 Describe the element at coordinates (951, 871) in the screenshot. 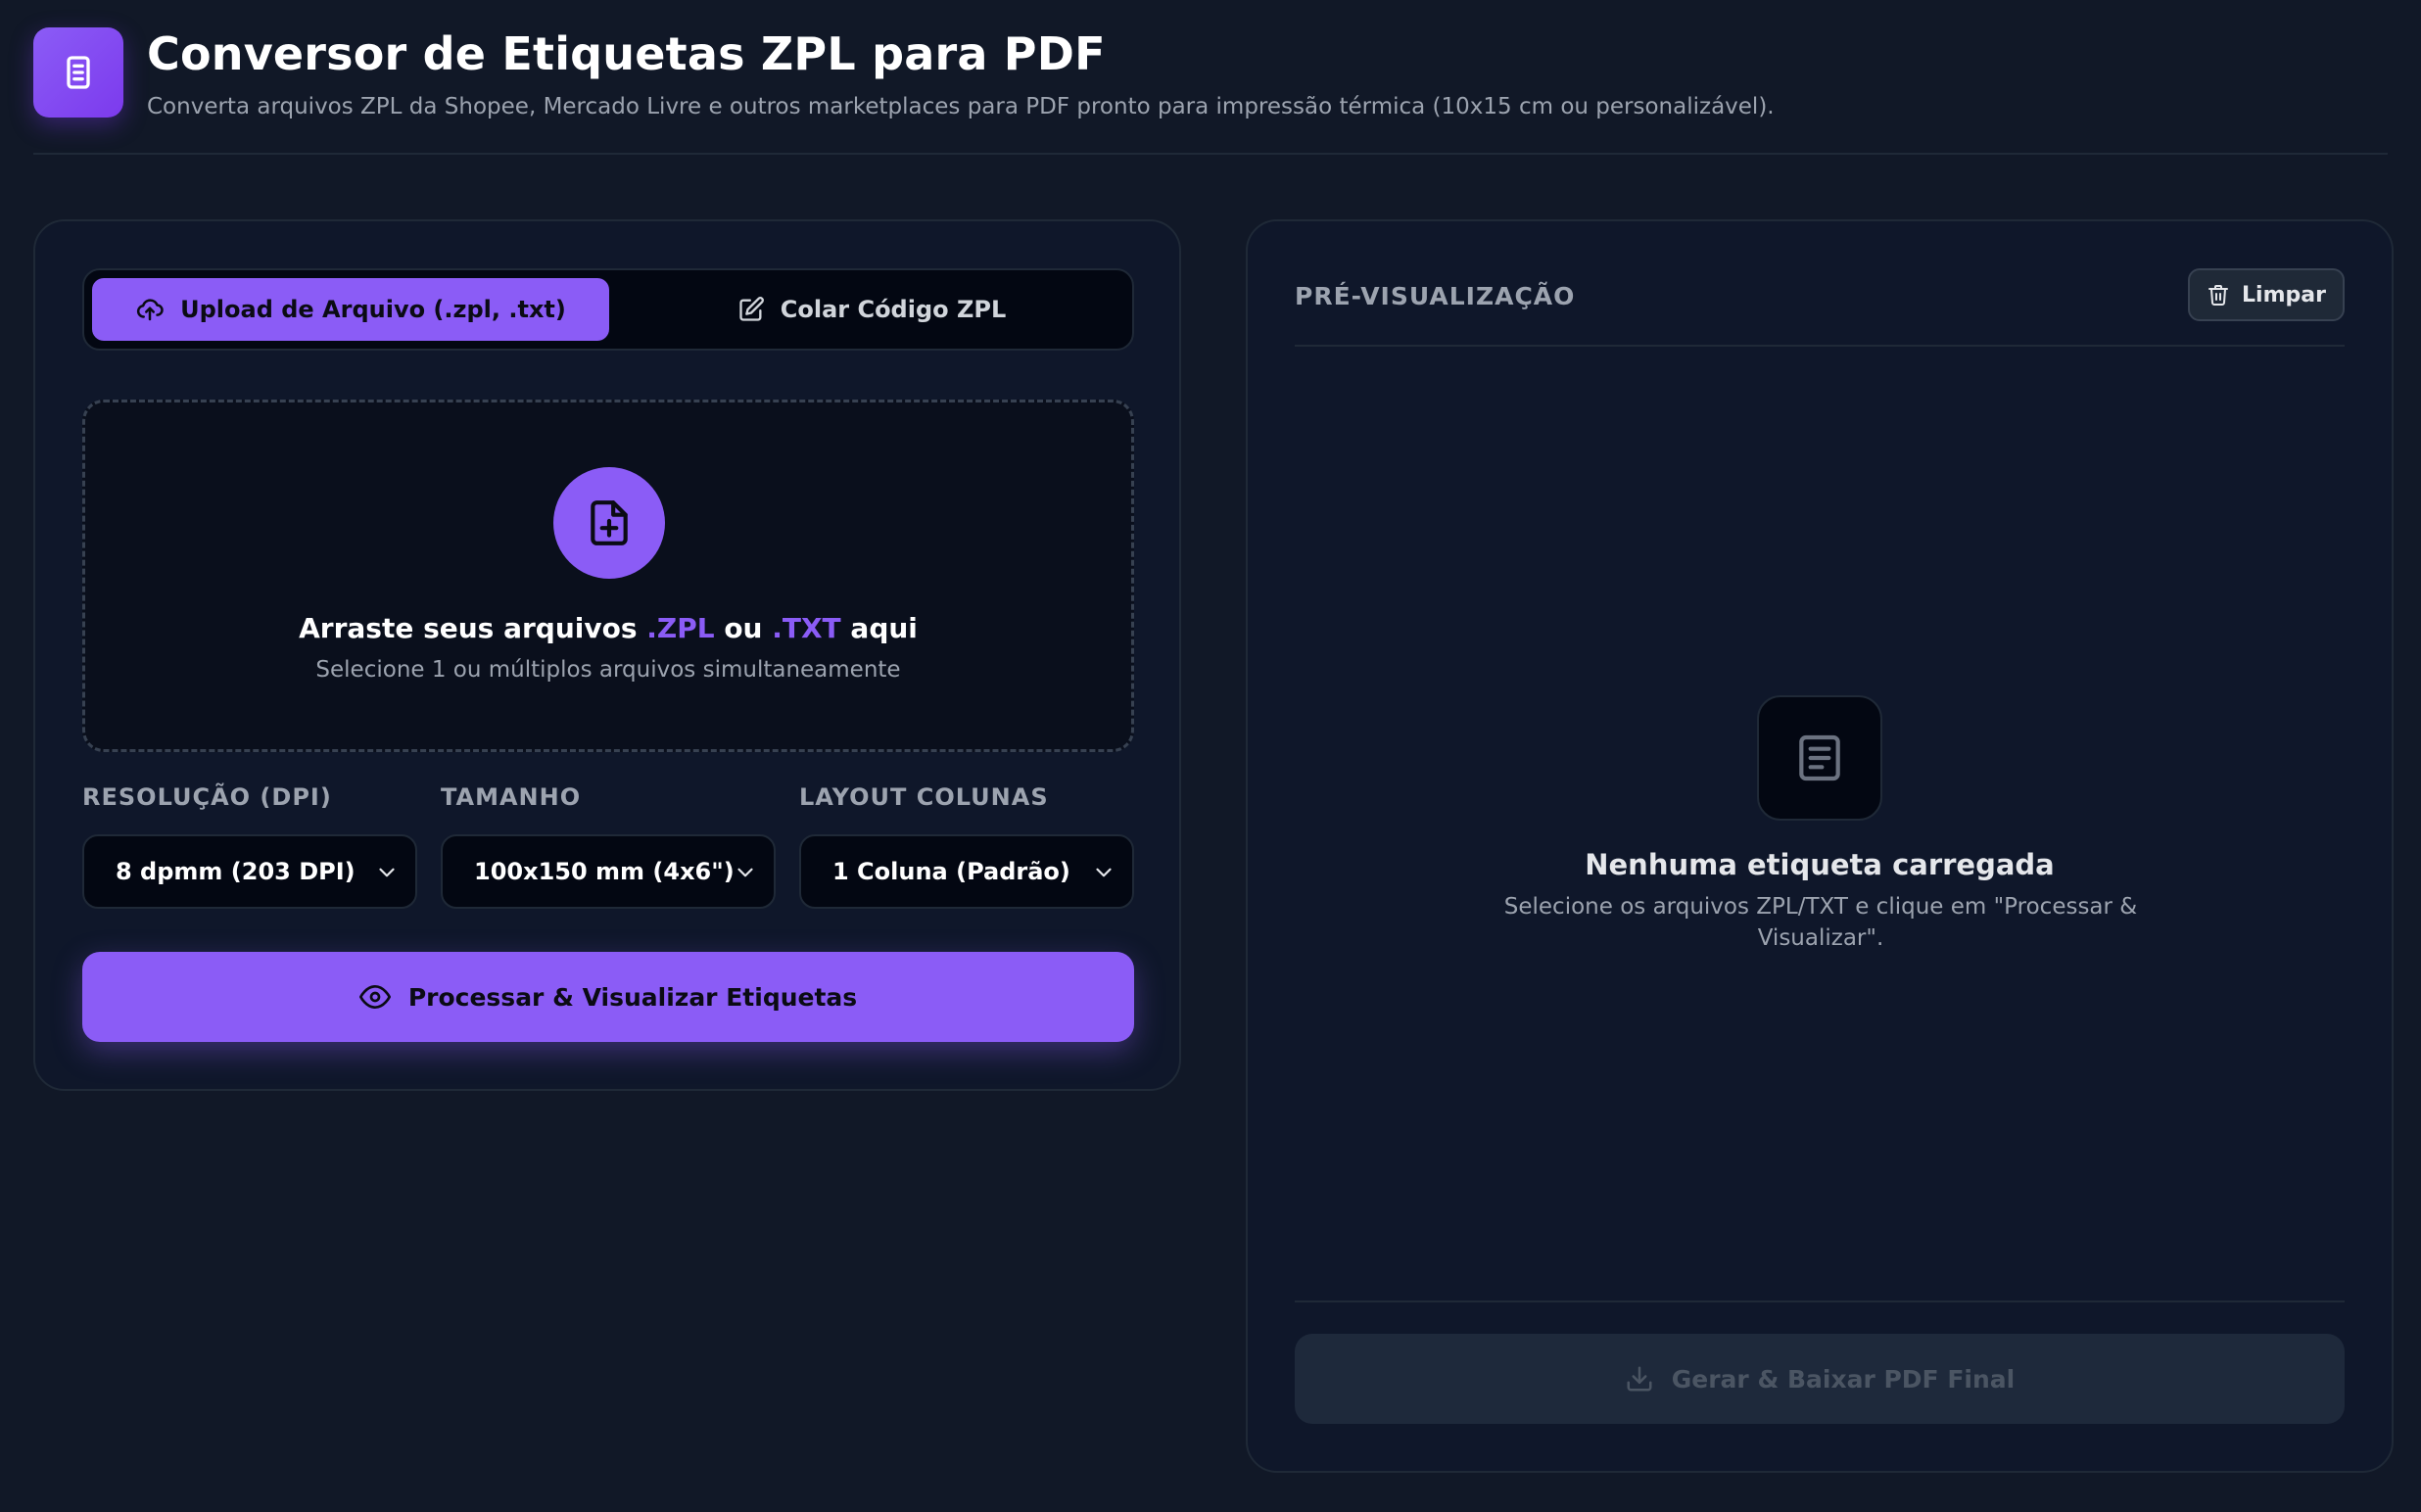

I see `layout-value: 1 Coluna (Padrão)` at that location.